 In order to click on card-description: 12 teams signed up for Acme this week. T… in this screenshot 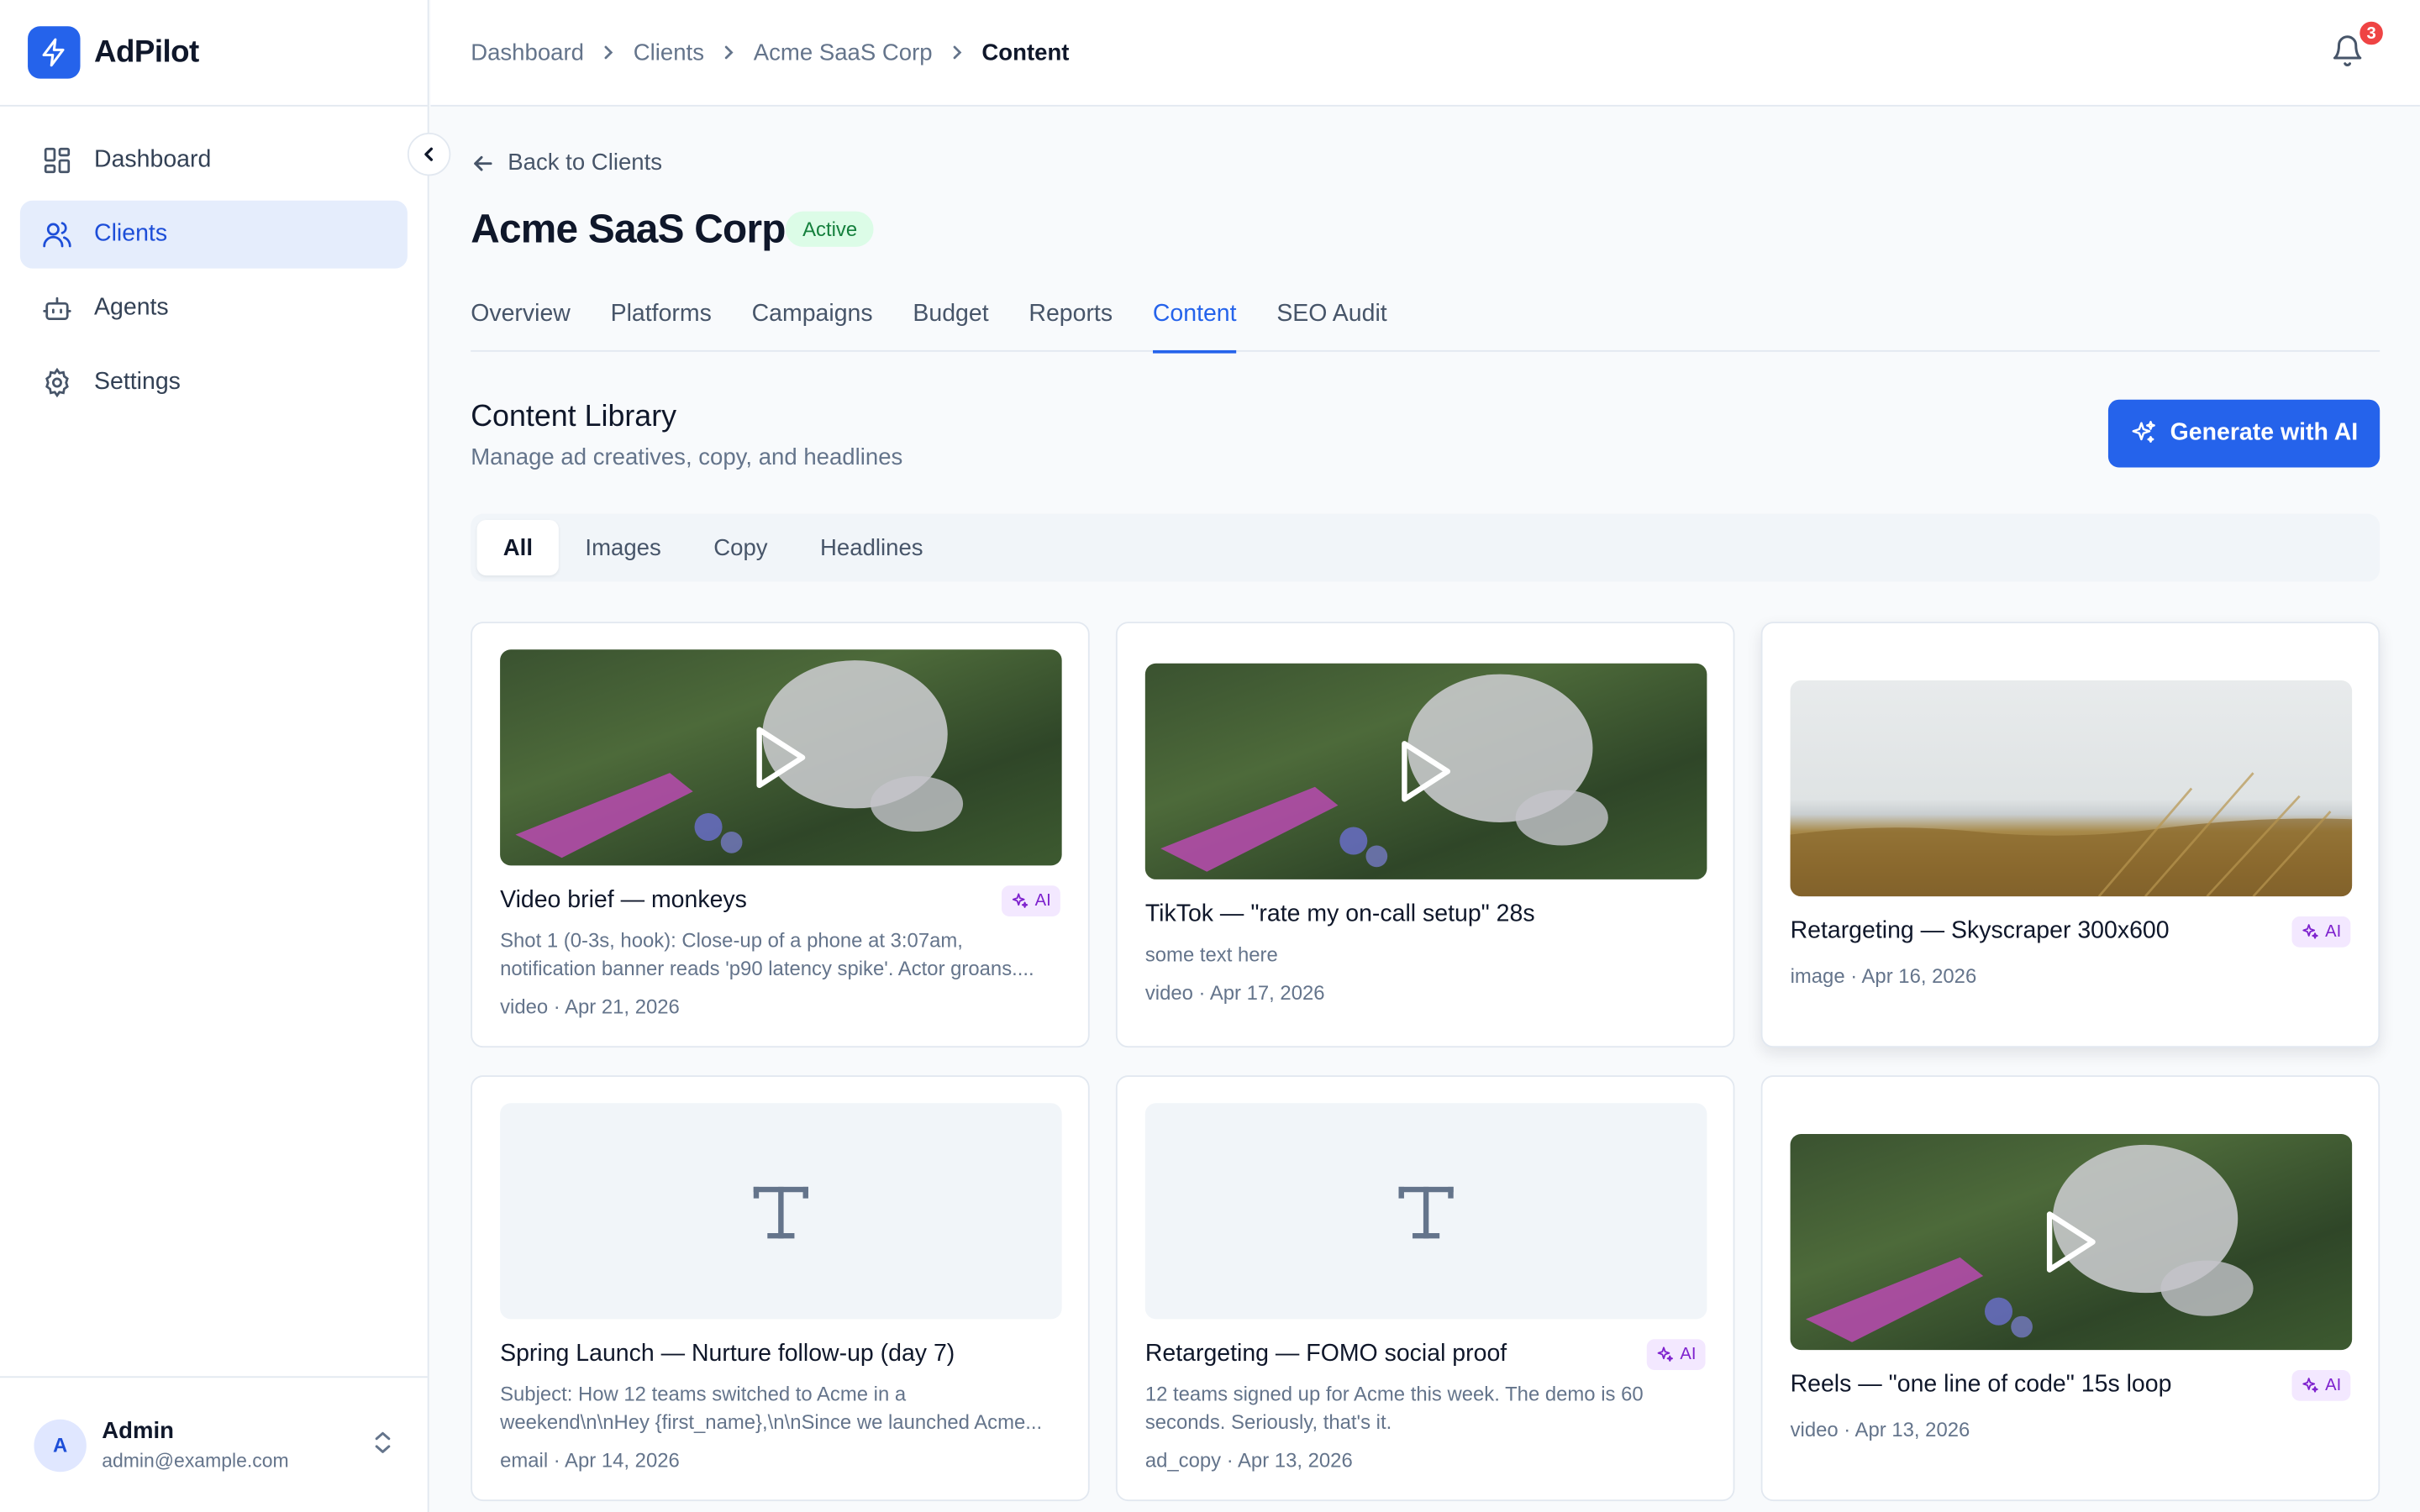, I will do `click(1394, 1408)`.